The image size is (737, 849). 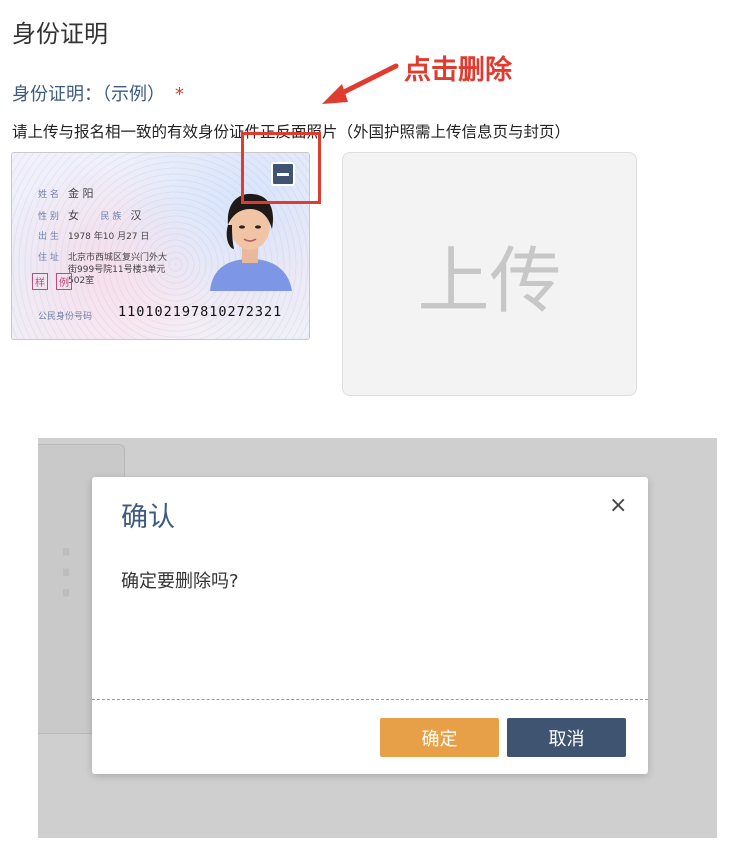 What do you see at coordinates (67, 571) in the screenshot?
I see `backdrop-upload-glyph: ⋮` at bounding box center [67, 571].